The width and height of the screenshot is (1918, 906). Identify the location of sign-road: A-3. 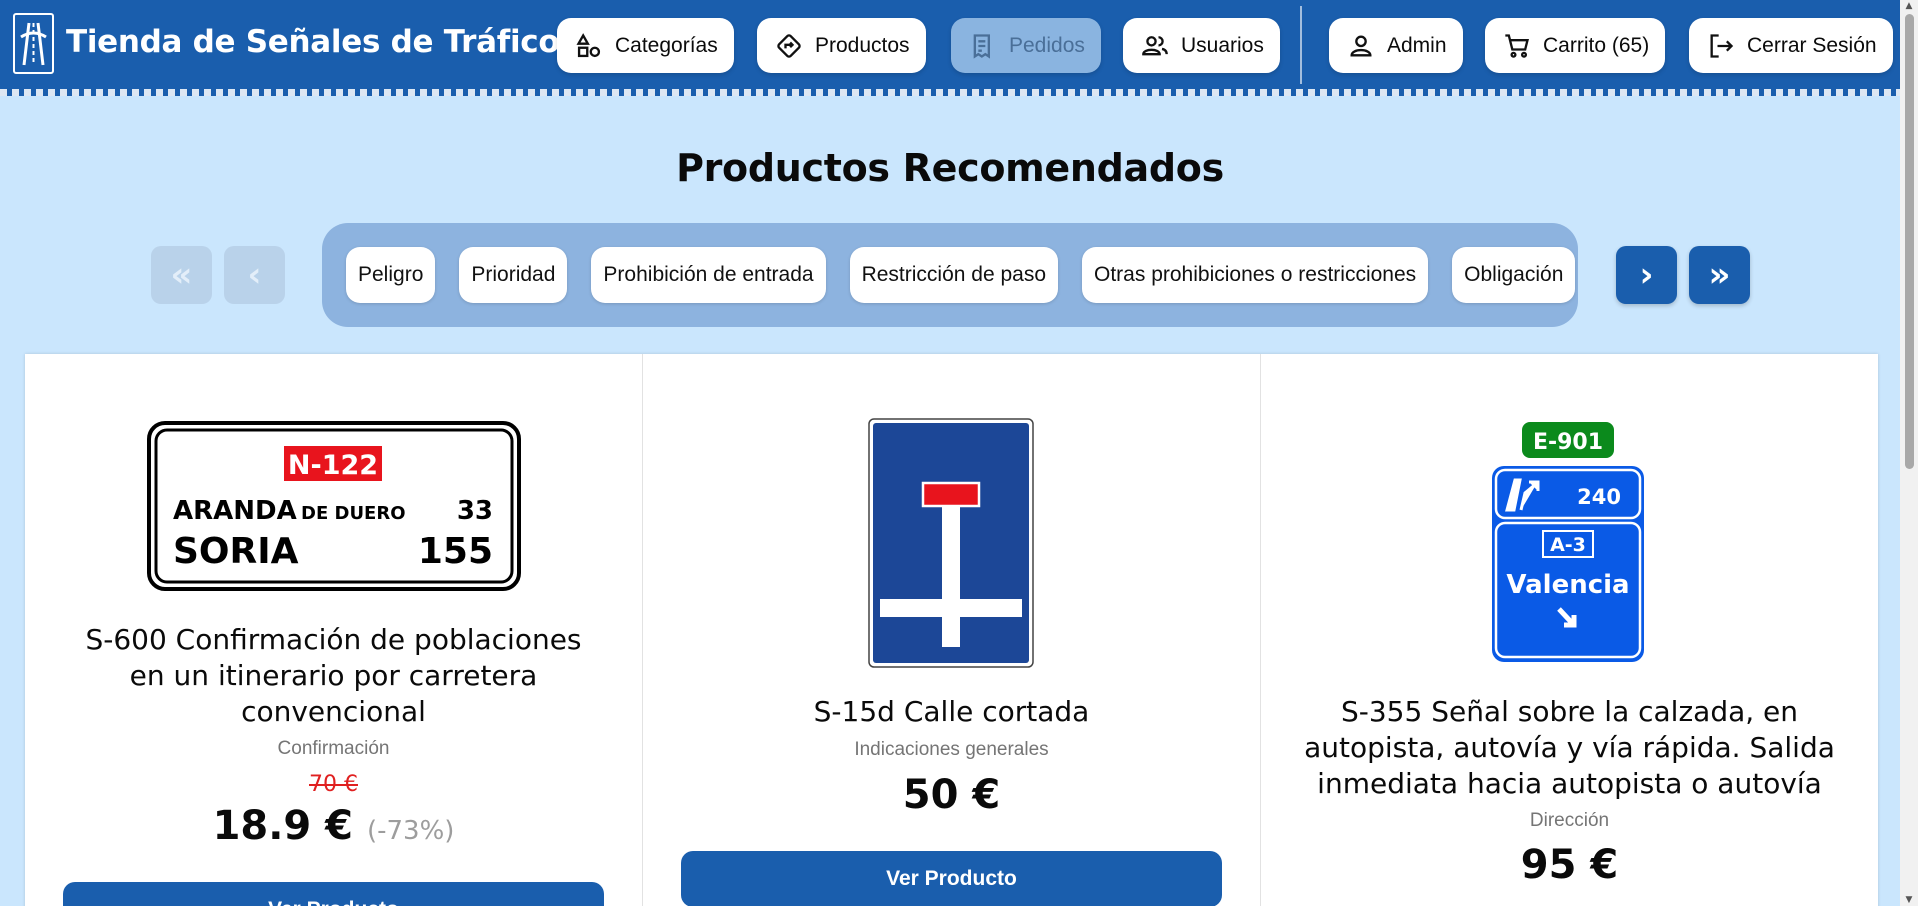
(1568, 545).